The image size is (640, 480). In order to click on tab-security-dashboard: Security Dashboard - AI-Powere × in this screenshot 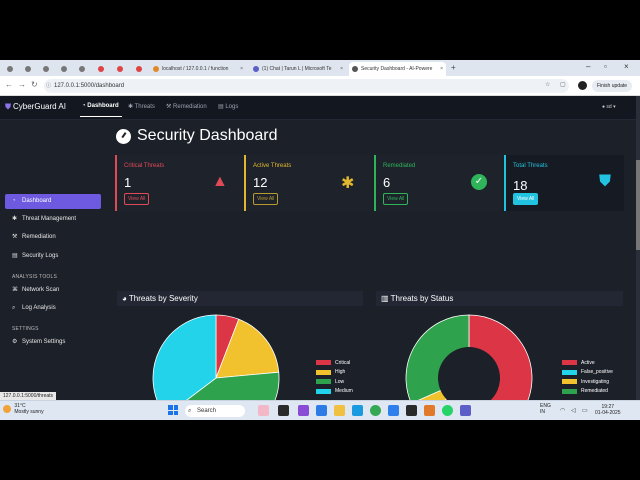, I will do `click(397, 69)`.